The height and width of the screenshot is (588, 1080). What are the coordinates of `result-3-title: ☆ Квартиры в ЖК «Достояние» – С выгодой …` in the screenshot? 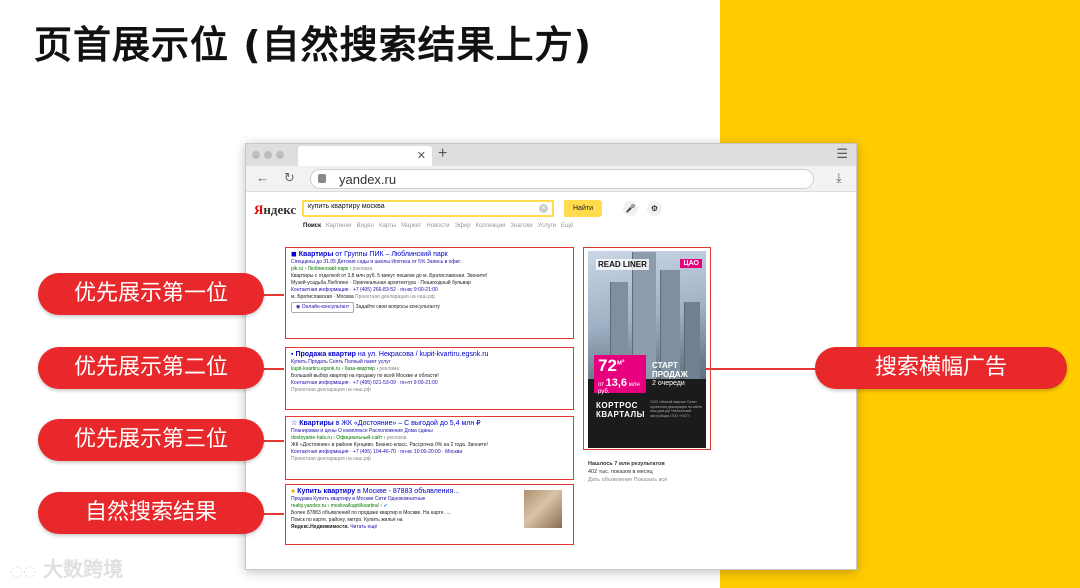 It's located at (431, 423).